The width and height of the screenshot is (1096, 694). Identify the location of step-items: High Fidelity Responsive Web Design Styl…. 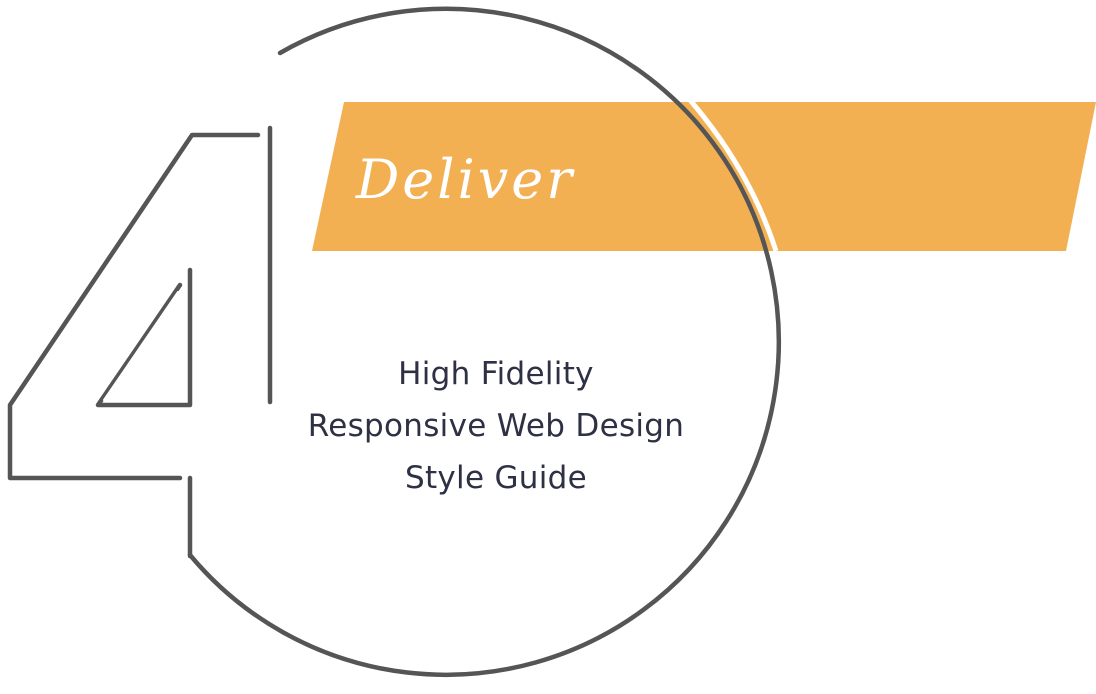
(496, 426).